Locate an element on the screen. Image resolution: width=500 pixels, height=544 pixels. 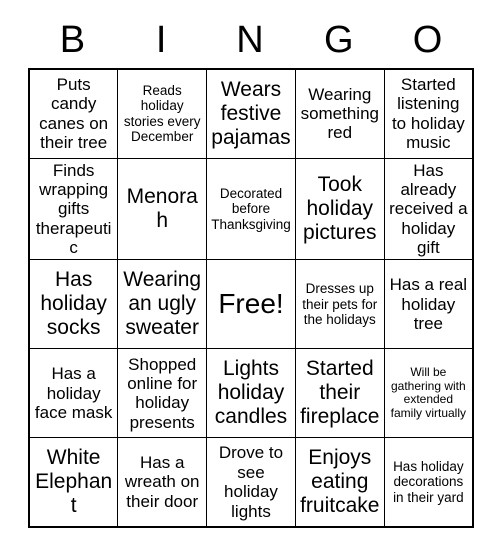
bingo-cell: Lights holiday candles is located at coordinates (251, 393).